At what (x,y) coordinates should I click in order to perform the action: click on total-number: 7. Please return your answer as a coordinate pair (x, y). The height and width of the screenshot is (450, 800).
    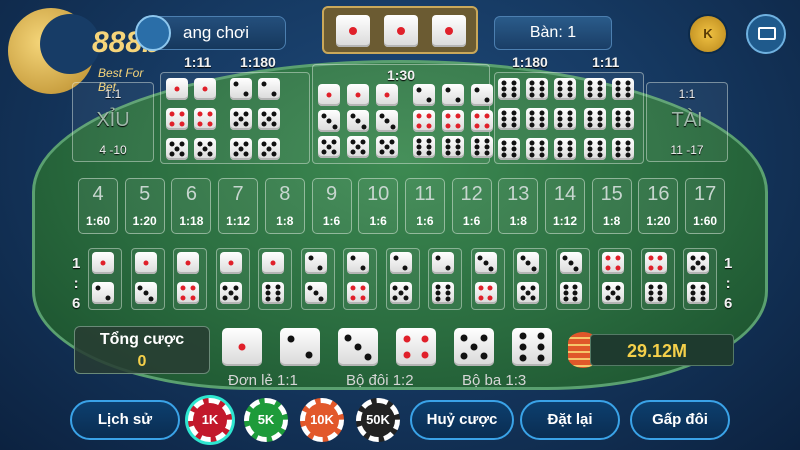
    Looking at the image, I should click on (238, 194).